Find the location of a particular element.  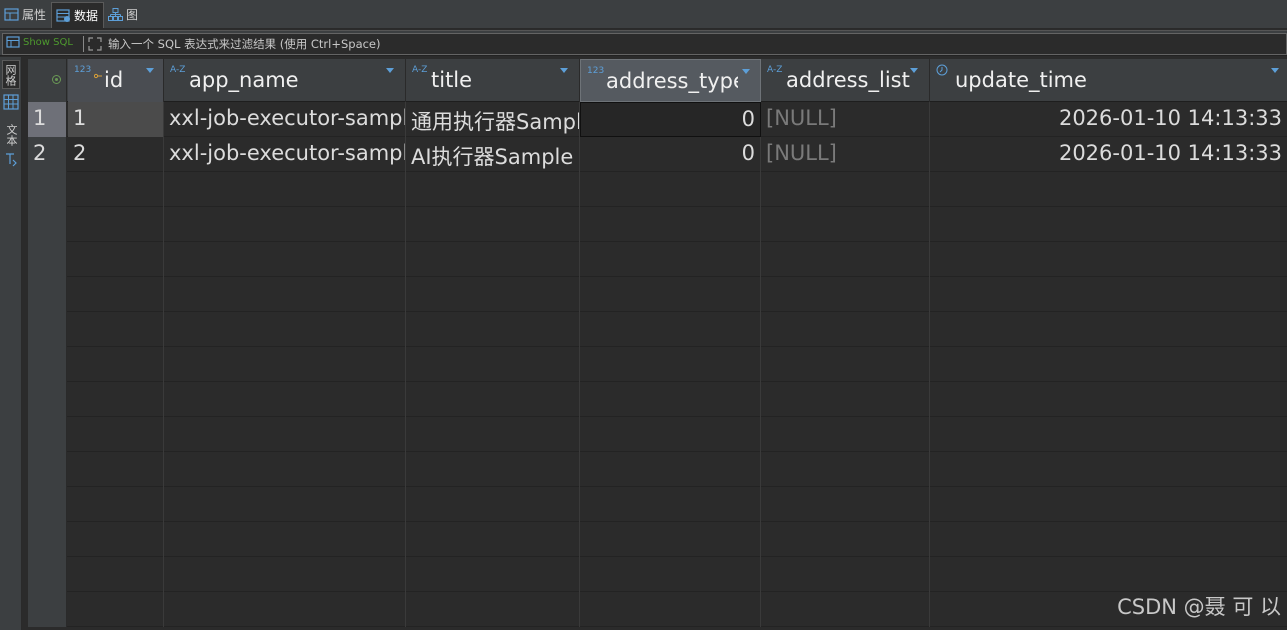

side-tab-text: 文本 is located at coordinates (11, 135).